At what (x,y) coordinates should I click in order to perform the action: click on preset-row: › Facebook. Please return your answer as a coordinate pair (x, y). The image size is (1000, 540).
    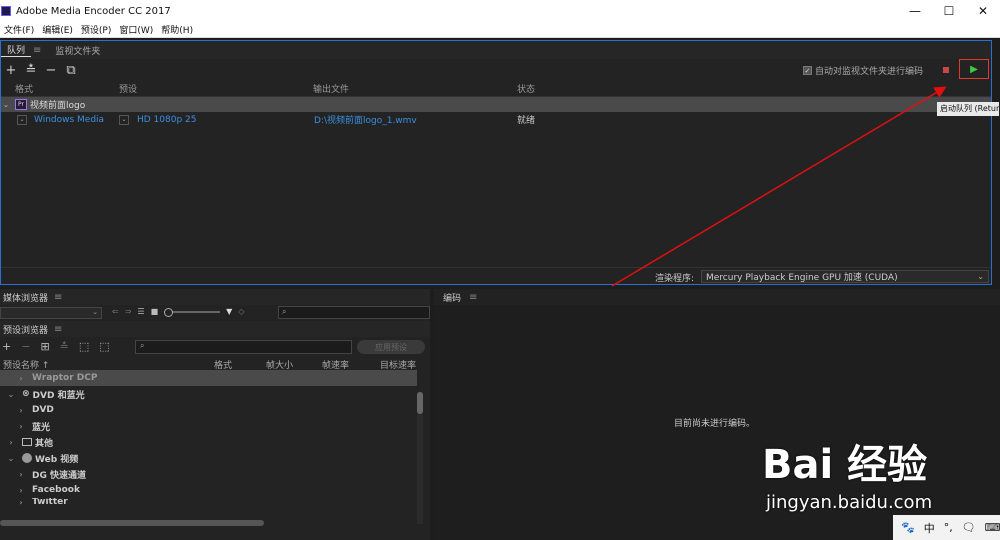
    Looking at the image, I should click on (208, 490).